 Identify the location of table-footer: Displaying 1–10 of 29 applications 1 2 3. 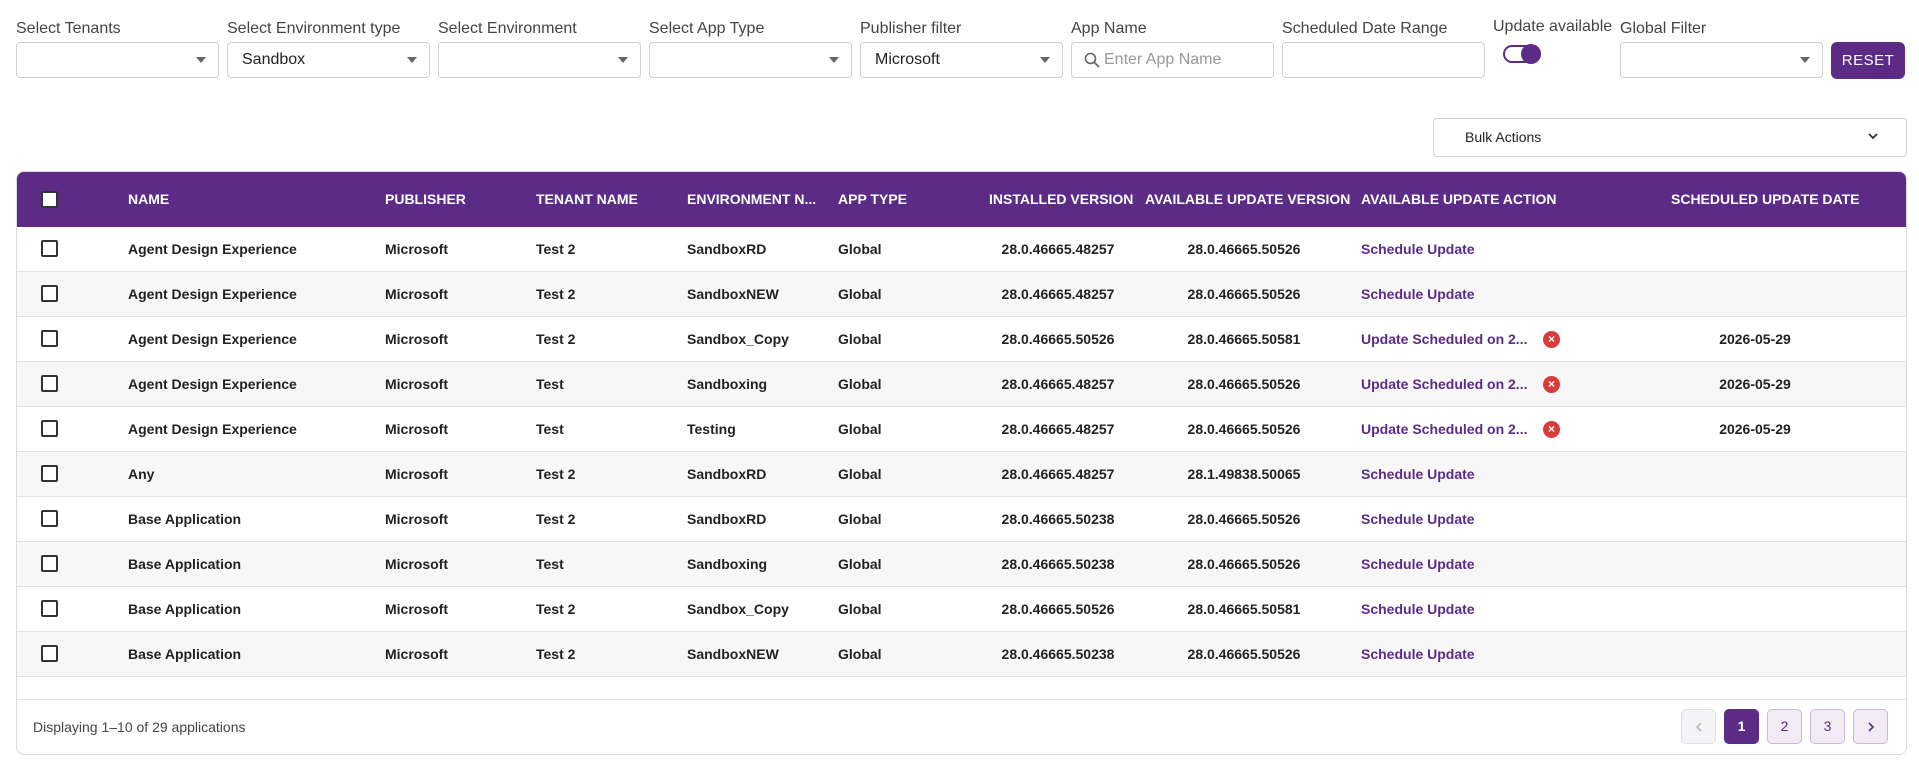
(961, 726).